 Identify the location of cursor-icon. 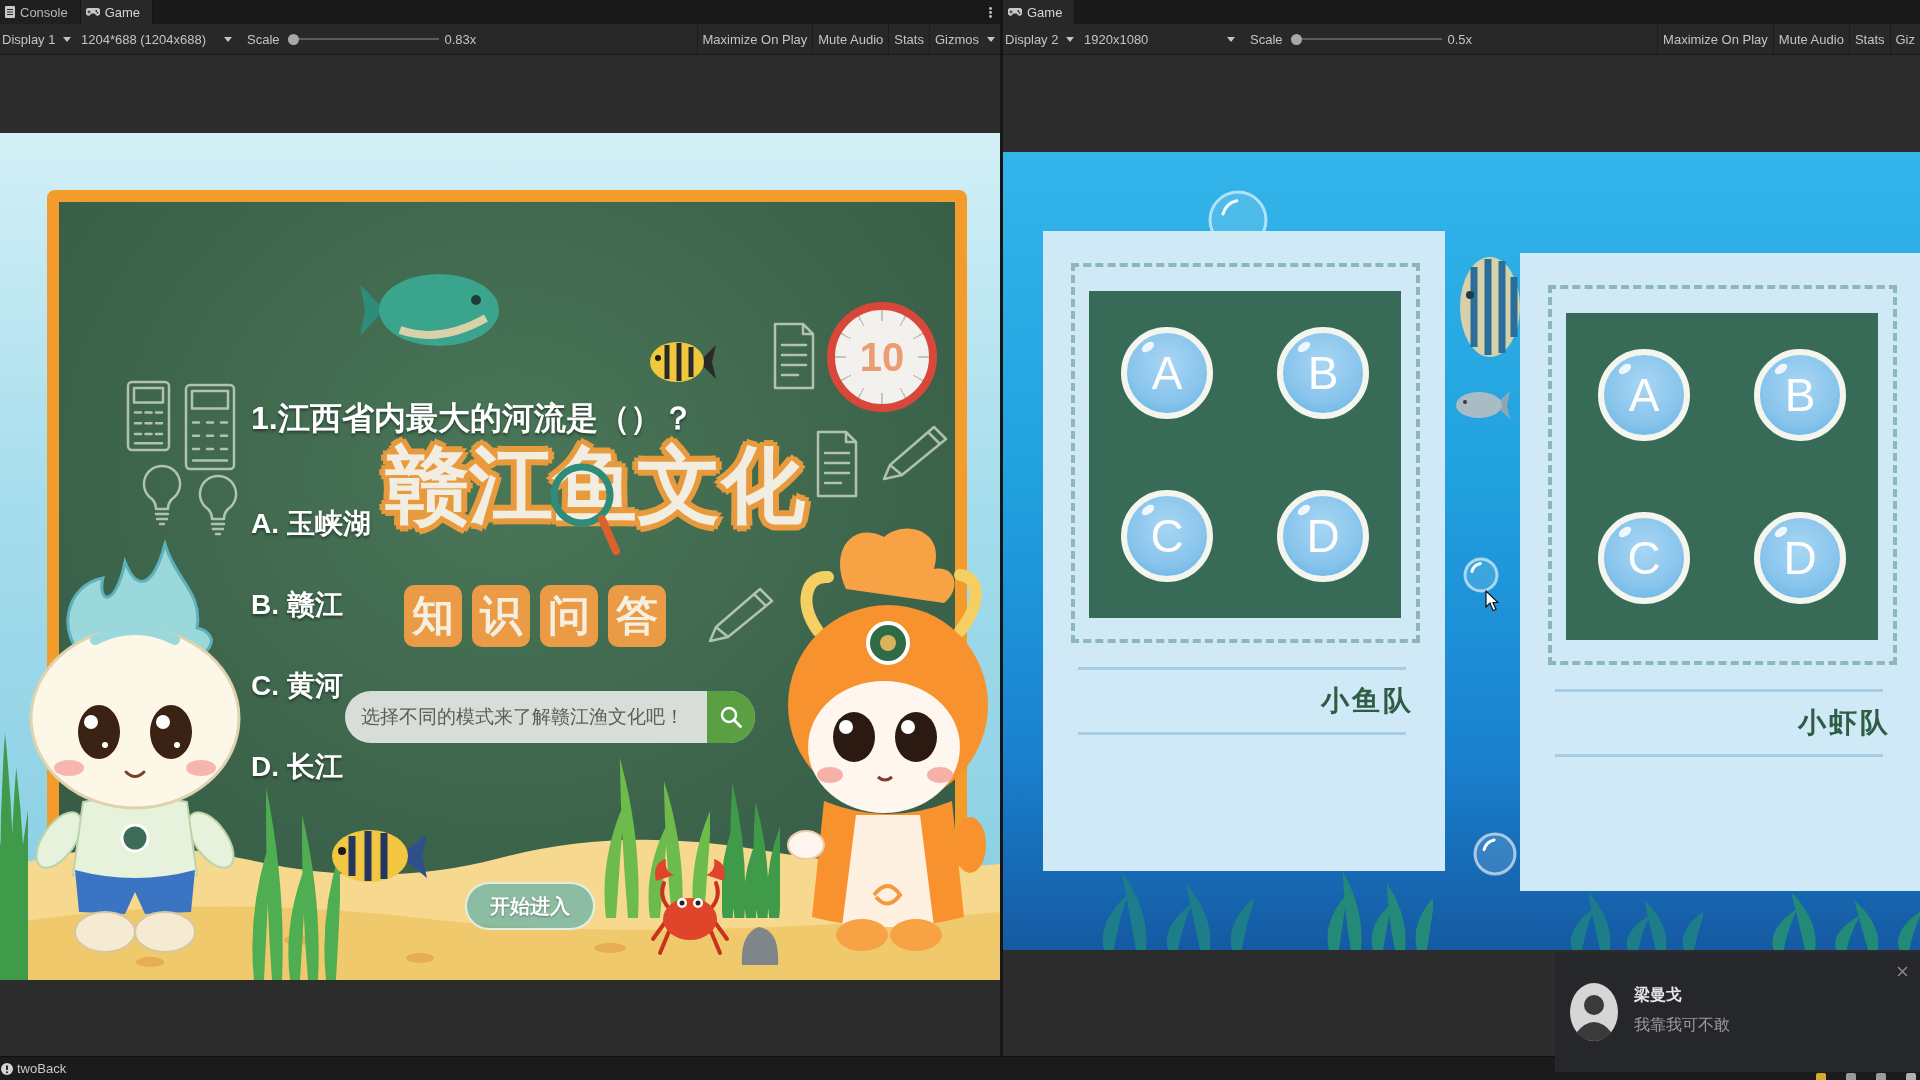
(1492, 601).